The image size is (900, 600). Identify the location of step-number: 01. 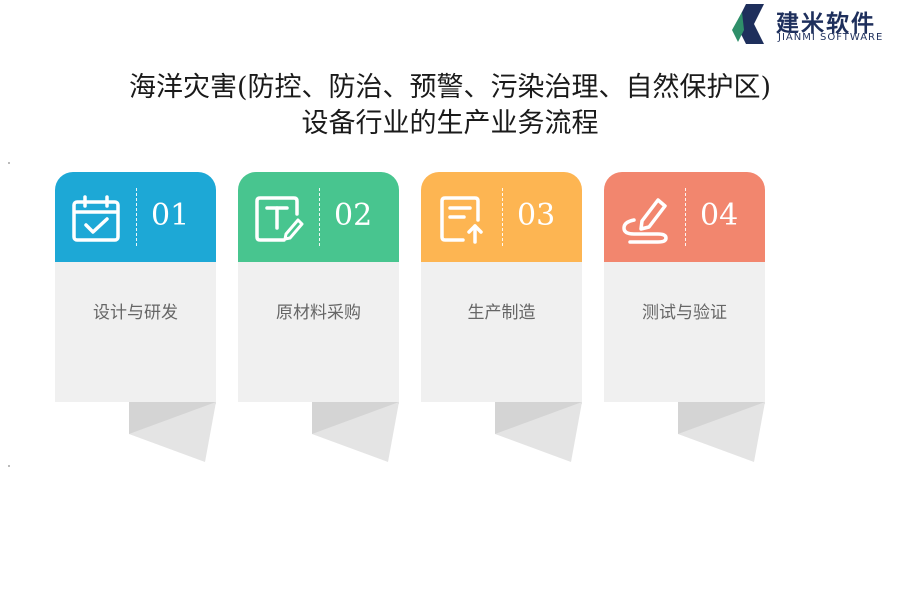
(170, 215).